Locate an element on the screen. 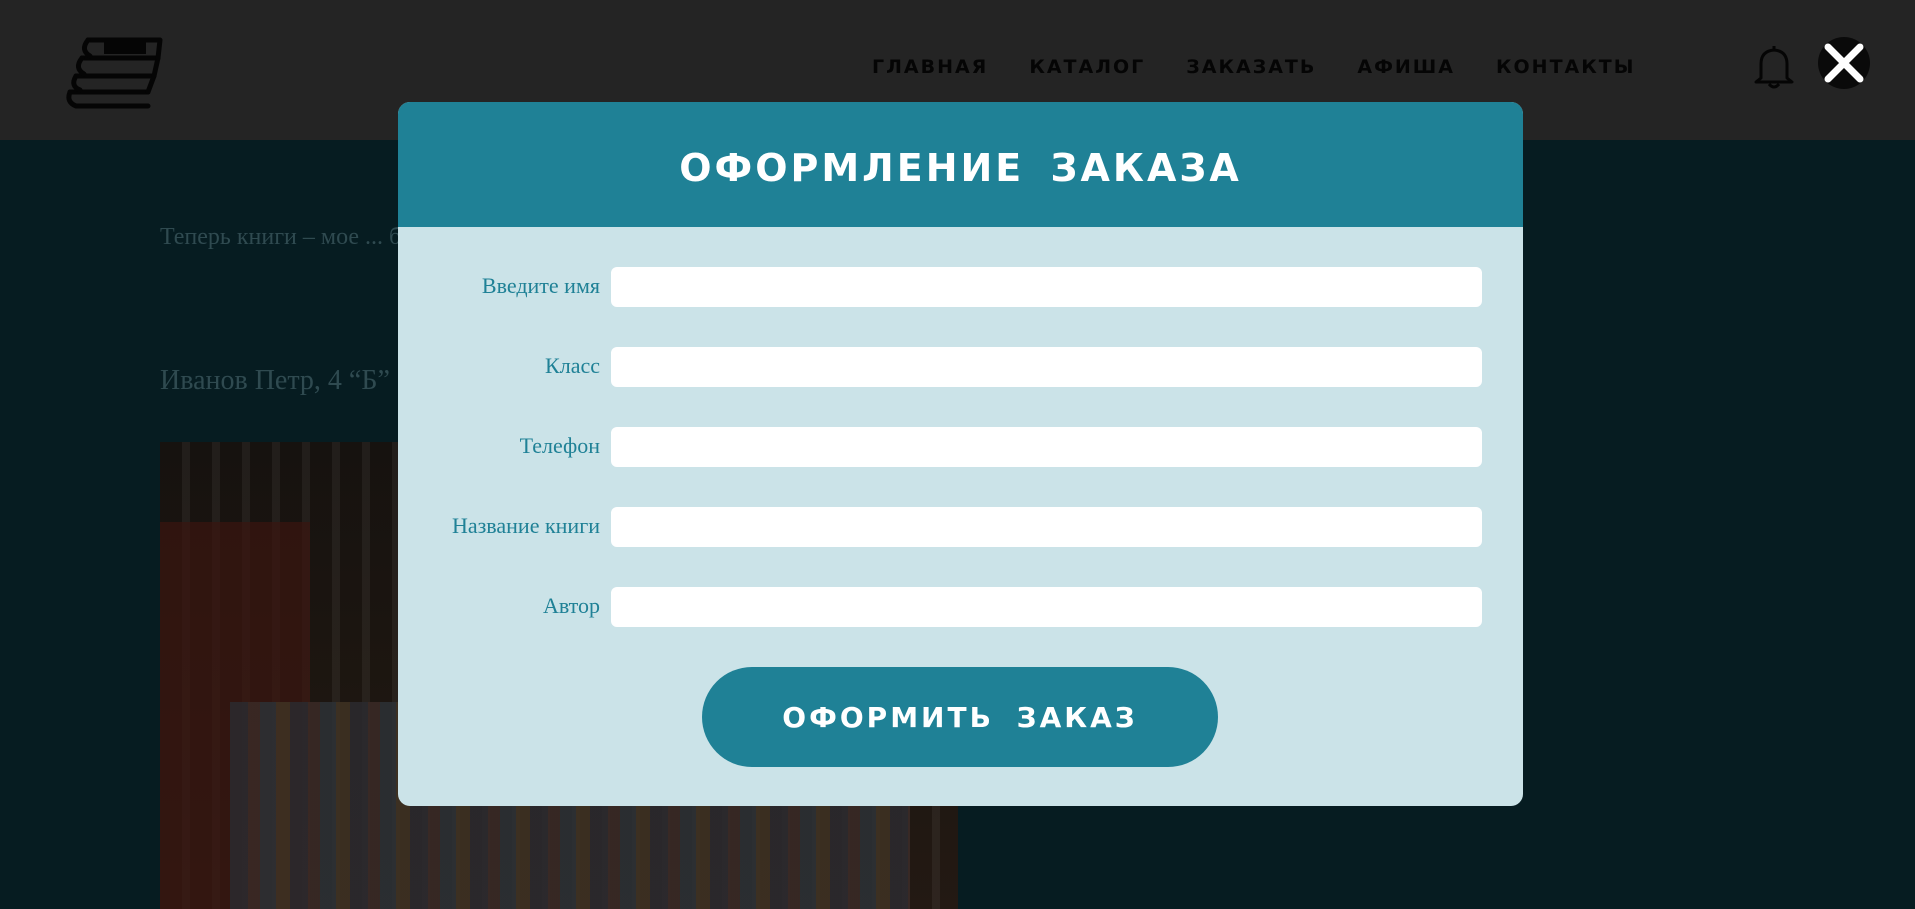 The image size is (1915, 909). book-title-label: Название книги is located at coordinates (525, 525).